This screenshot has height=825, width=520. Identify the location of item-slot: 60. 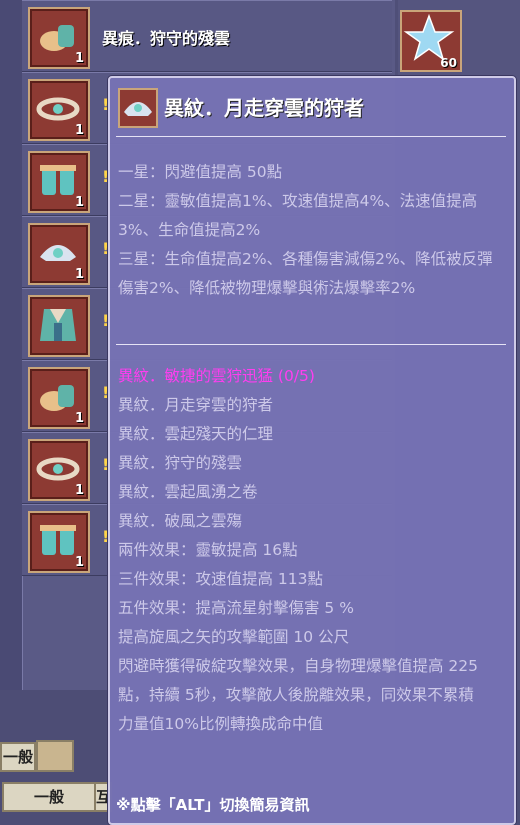
(431, 41).